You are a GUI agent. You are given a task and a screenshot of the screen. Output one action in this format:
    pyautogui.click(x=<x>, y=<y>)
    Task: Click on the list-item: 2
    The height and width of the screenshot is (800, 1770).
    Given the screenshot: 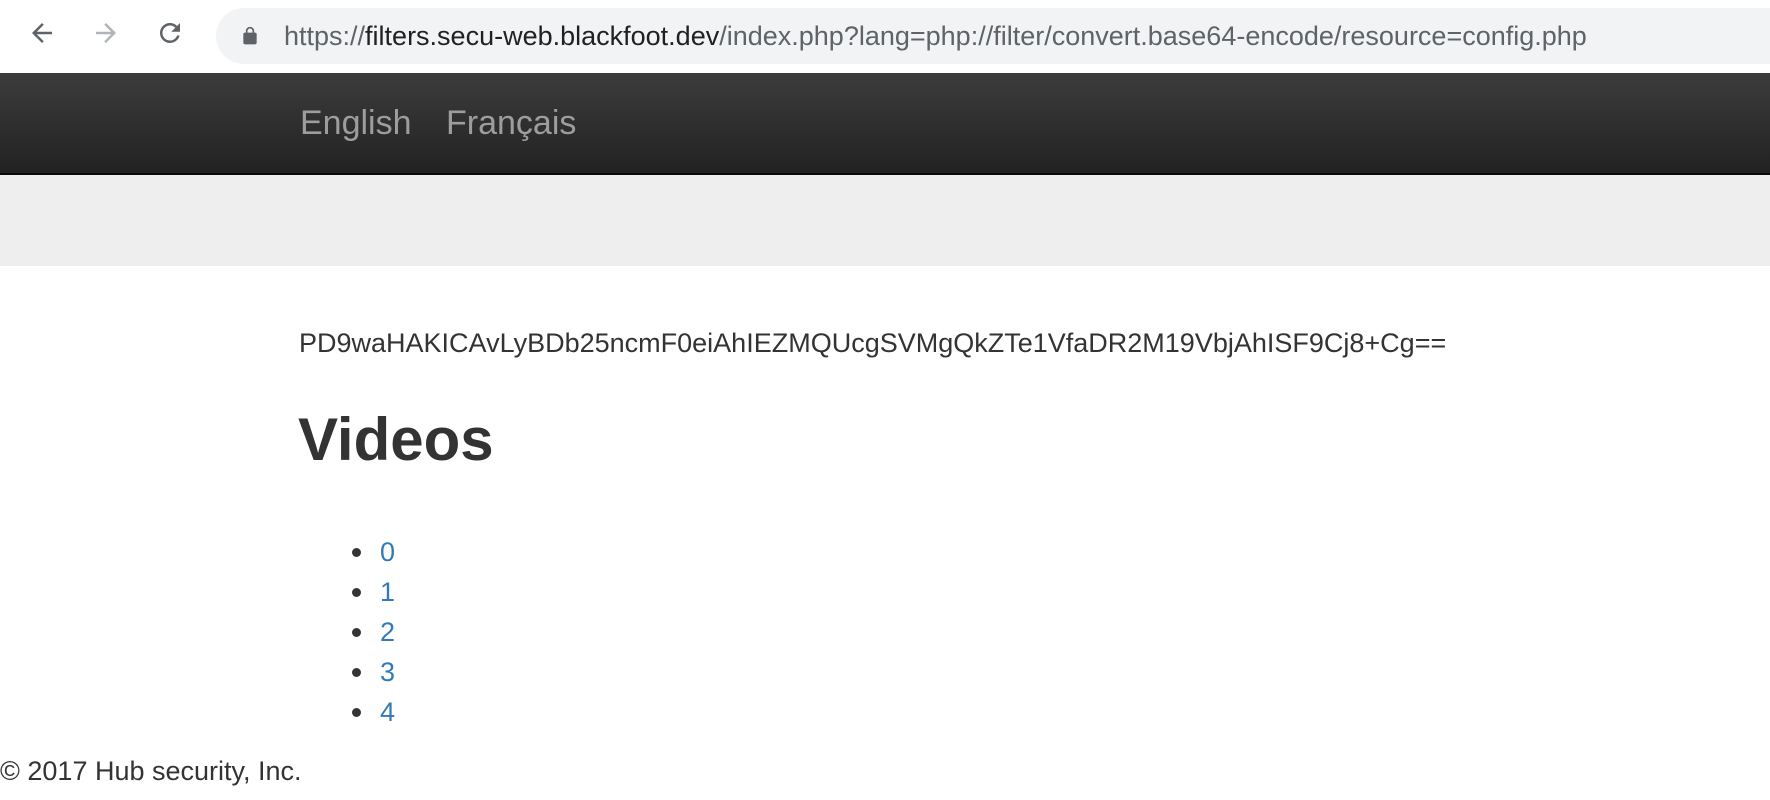 What is the action you would take?
    pyautogui.click(x=373, y=632)
    